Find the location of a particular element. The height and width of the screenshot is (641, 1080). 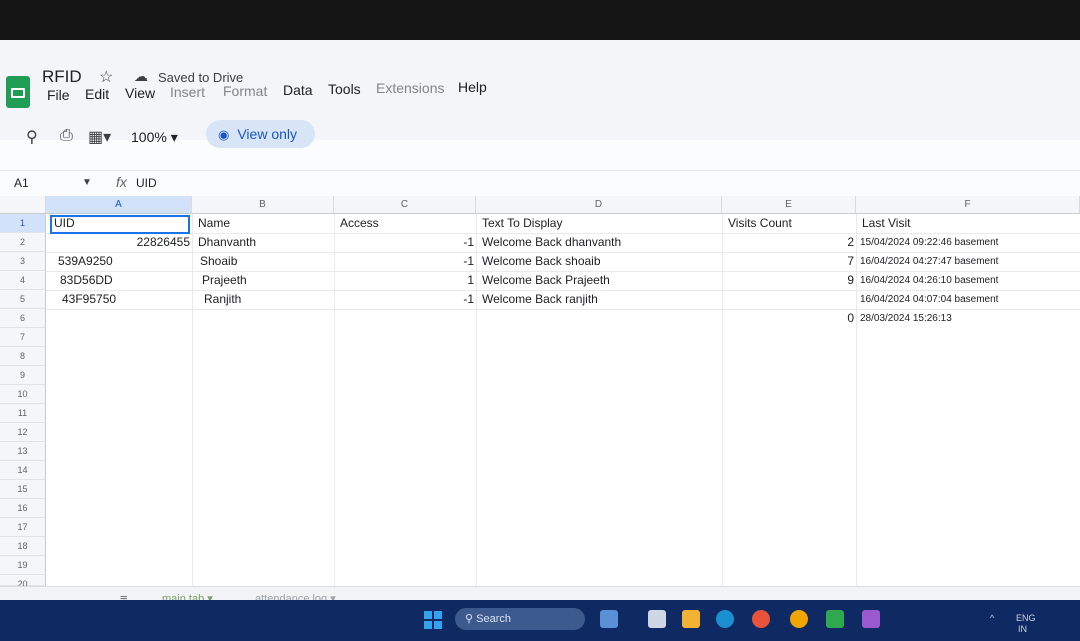

column-header-c: C is located at coordinates (405, 205).